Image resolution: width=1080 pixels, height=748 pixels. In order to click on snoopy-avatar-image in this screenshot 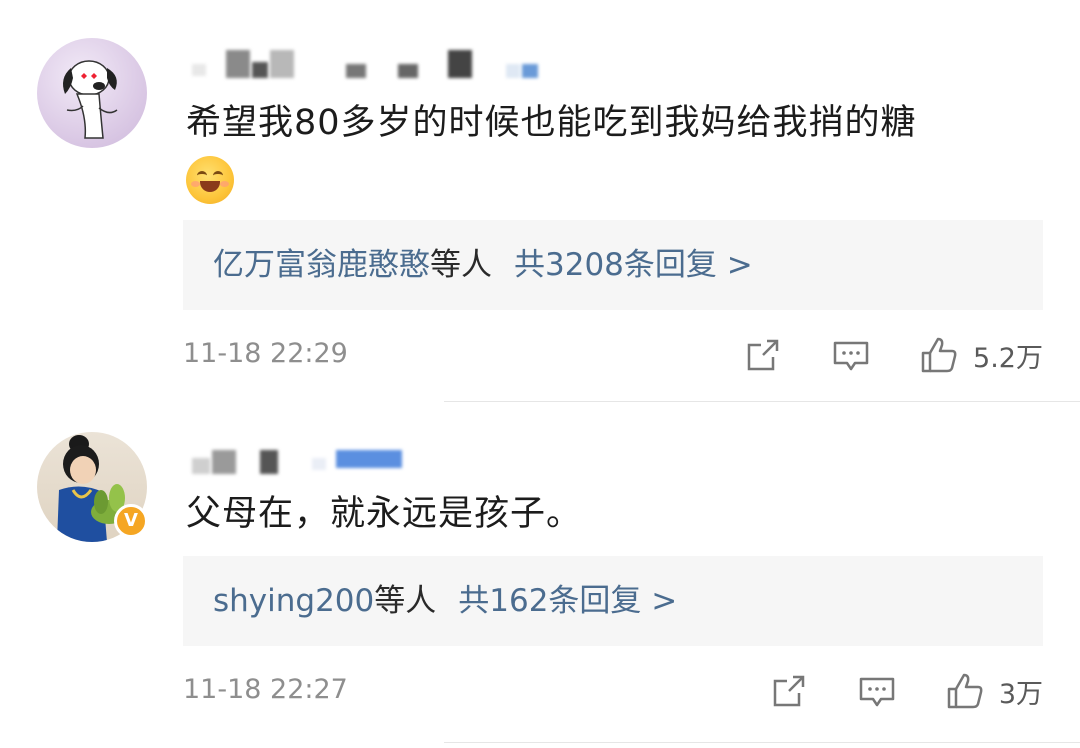, I will do `click(90, 99)`.